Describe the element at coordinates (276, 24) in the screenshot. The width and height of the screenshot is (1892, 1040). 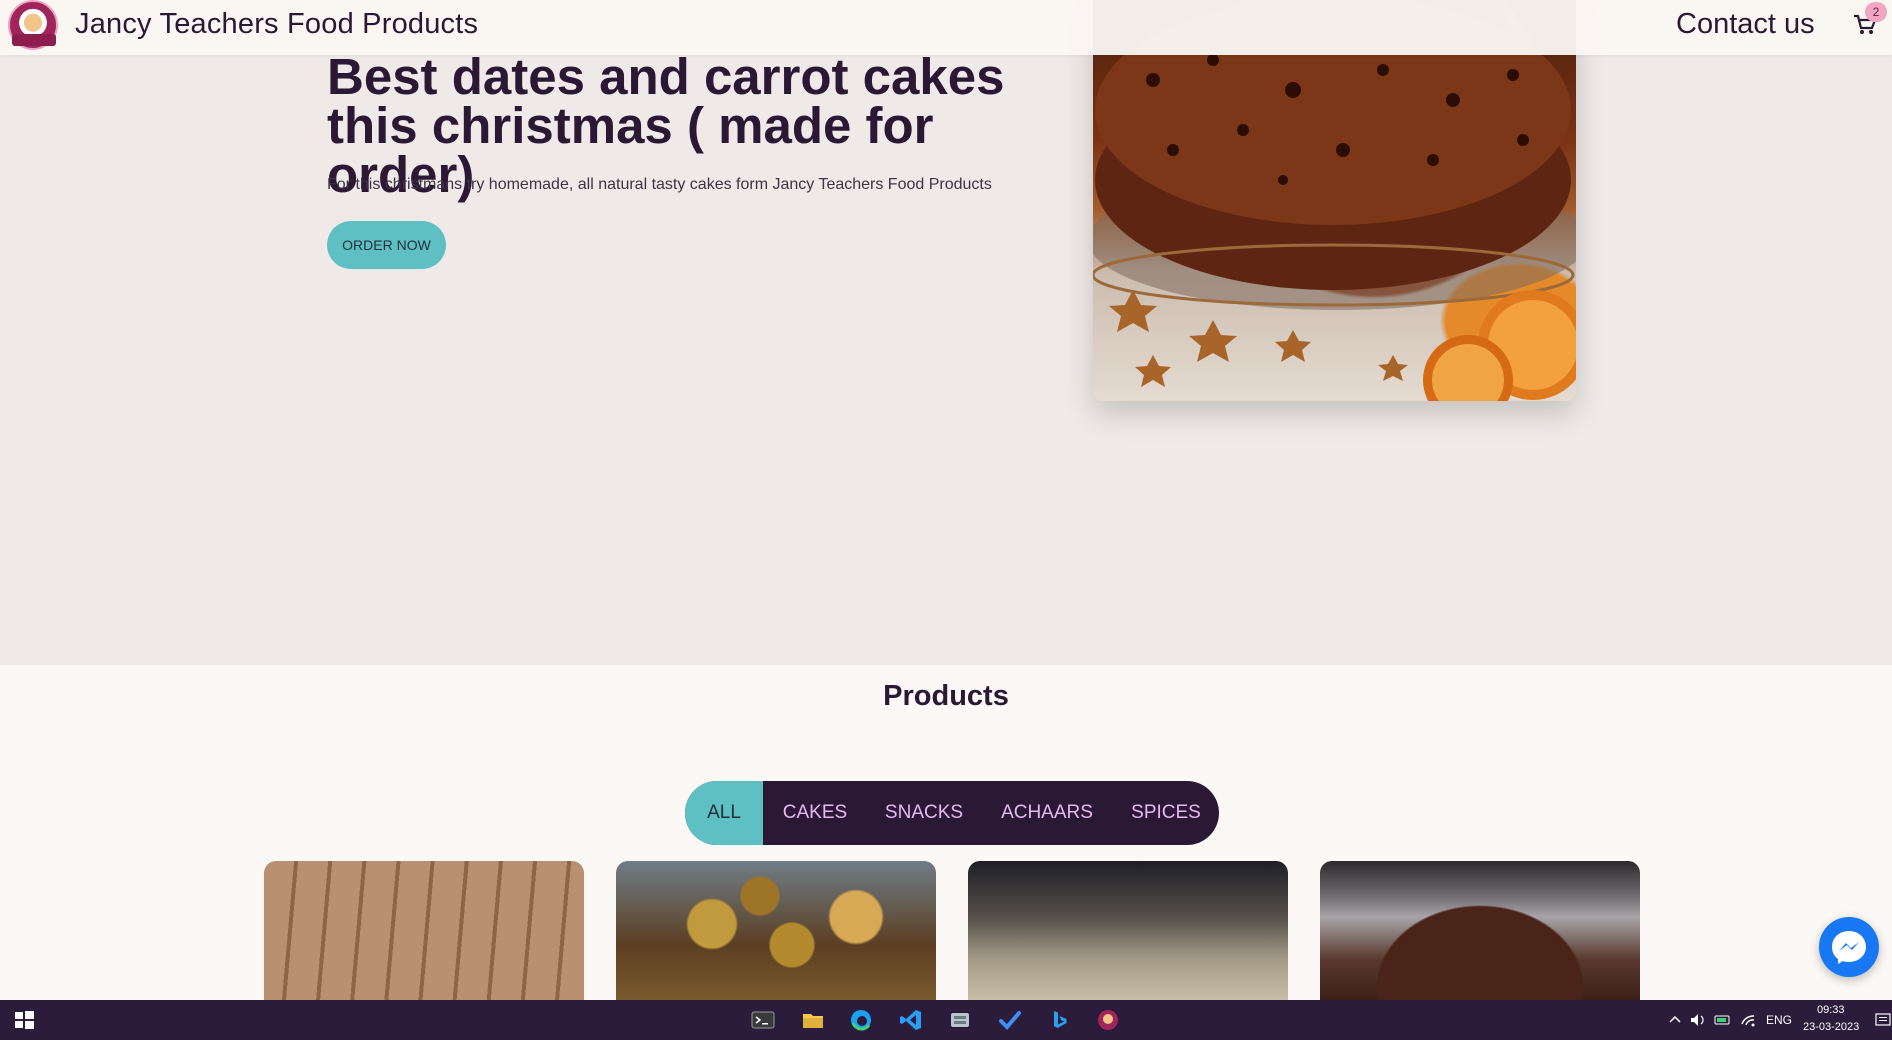
I see `brand-name: Jancy Teachers Food Products` at that location.